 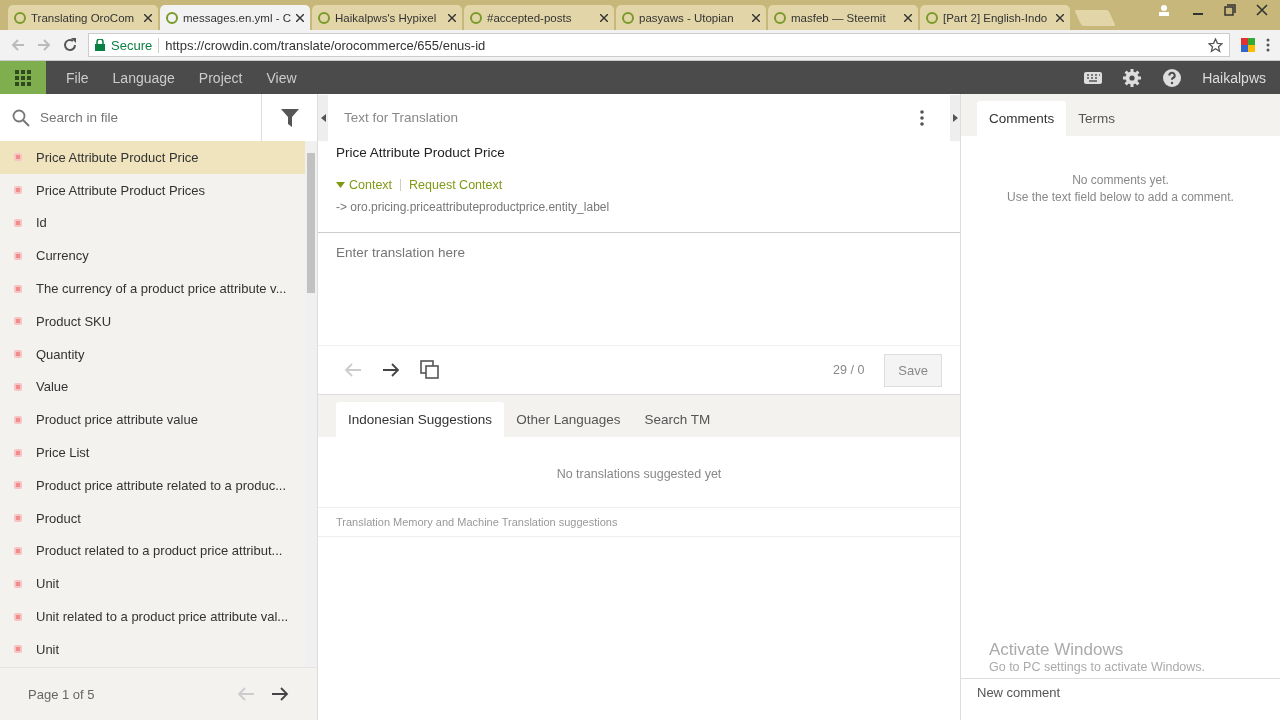 I want to click on activation-notice-title: Activate Windows, so click(x=1057, y=650).